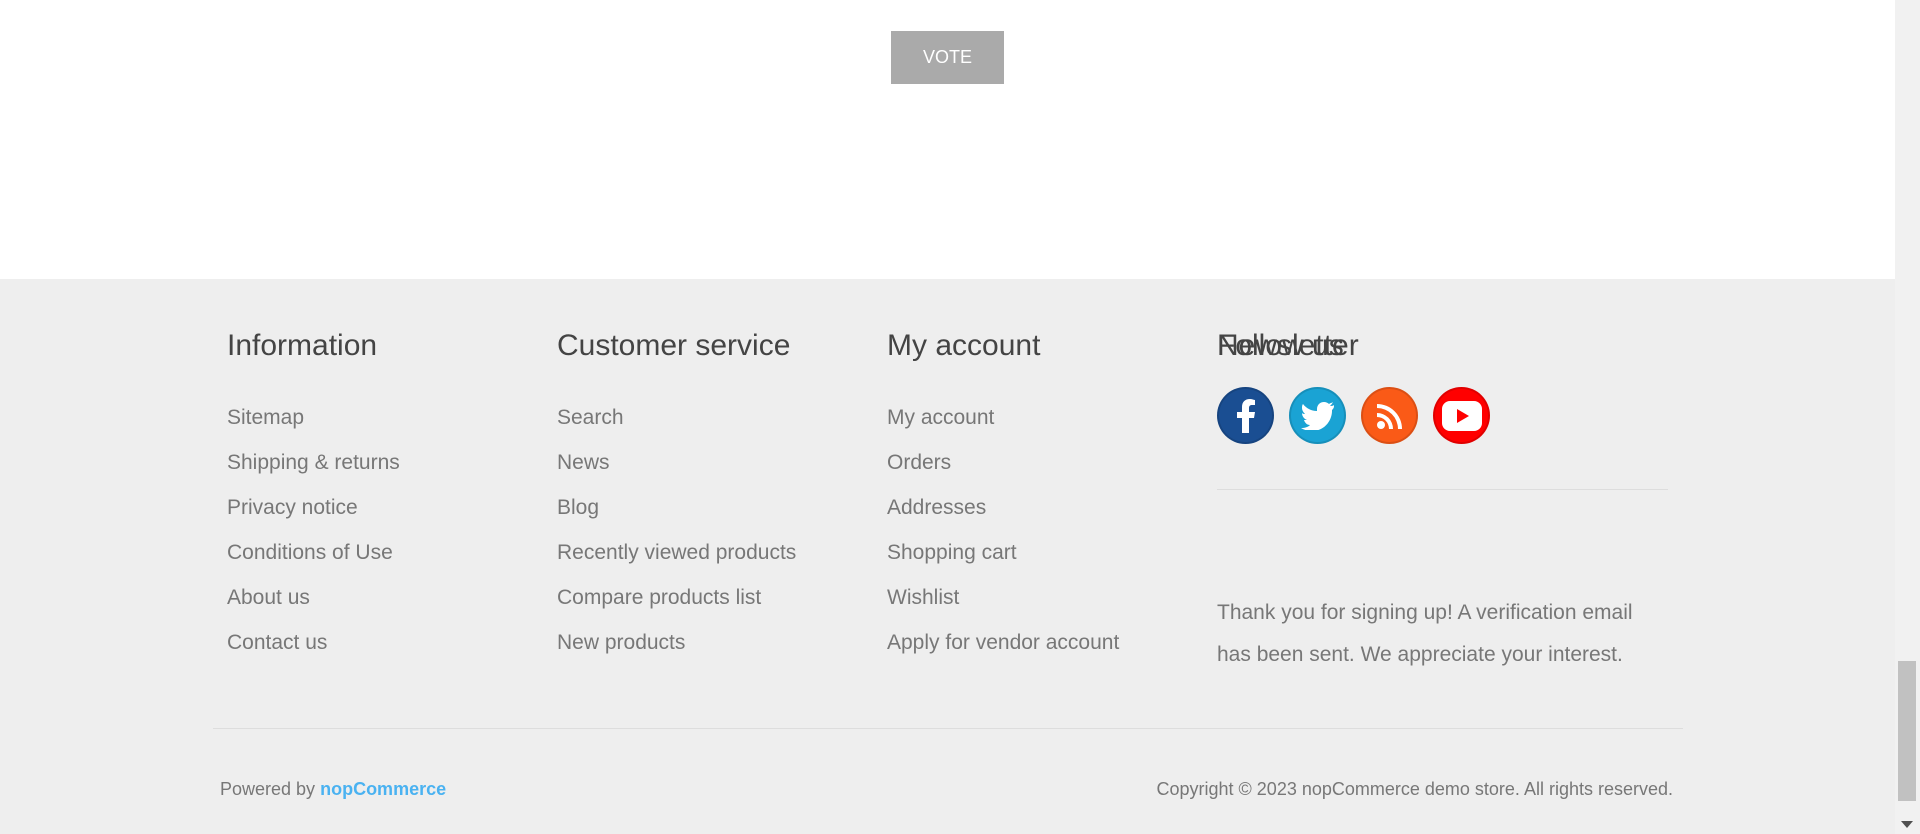 The width and height of the screenshot is (1920, 834). I want to click on list-item: Blog, so click(676, 507).